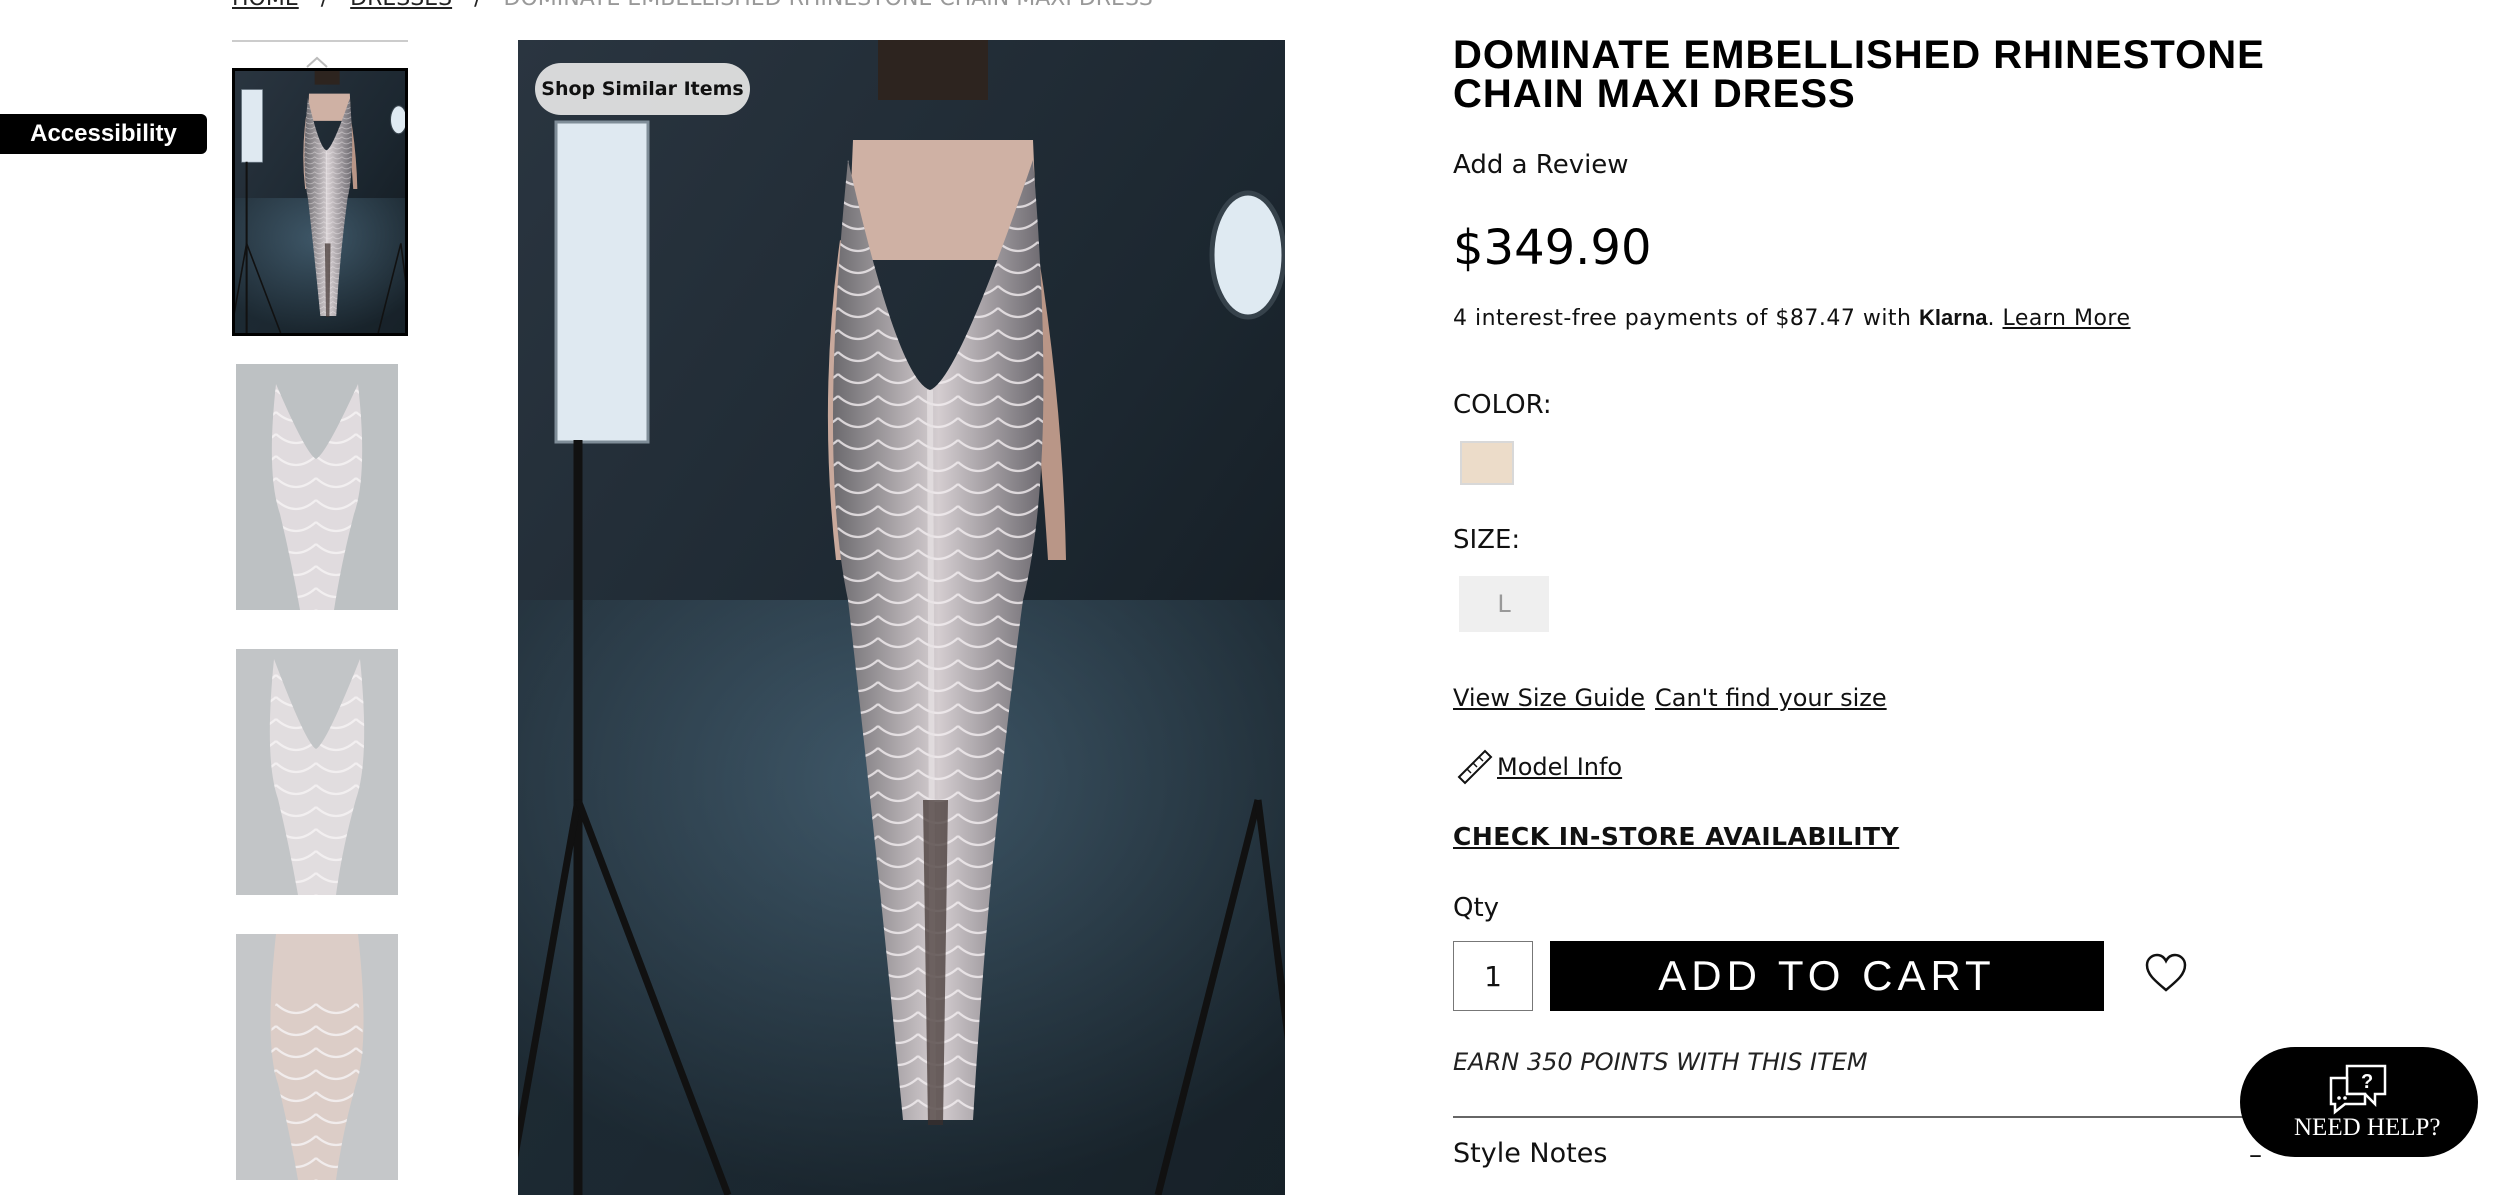 Image resolution: width=2500 pixels, height=1195 pixels. What do you see at coordinates (2067, 318) in the screenshot?
I see `learn-more-link: Learn More` at bounding box center [2067, 318].